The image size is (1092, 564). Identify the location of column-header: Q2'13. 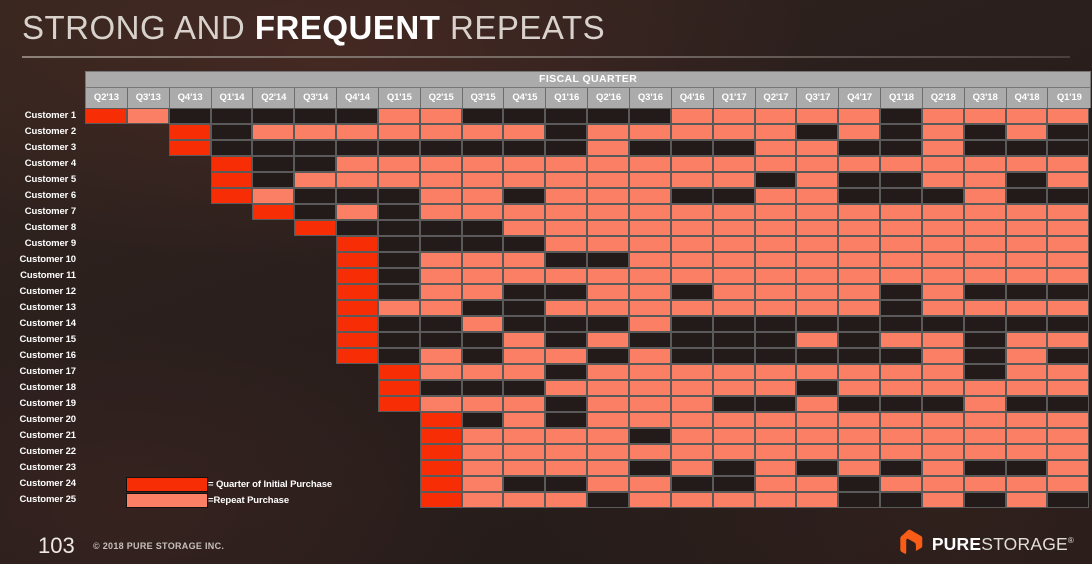
(107, 98).